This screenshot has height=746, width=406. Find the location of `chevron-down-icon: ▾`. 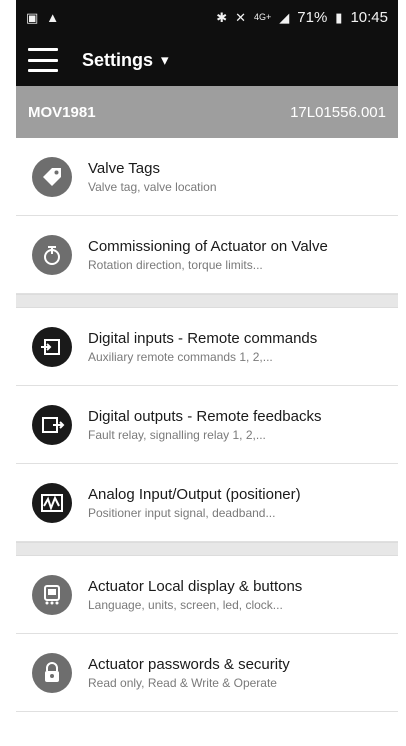

chevron-down-icon: ▾ is located at coordinates (165, 60).